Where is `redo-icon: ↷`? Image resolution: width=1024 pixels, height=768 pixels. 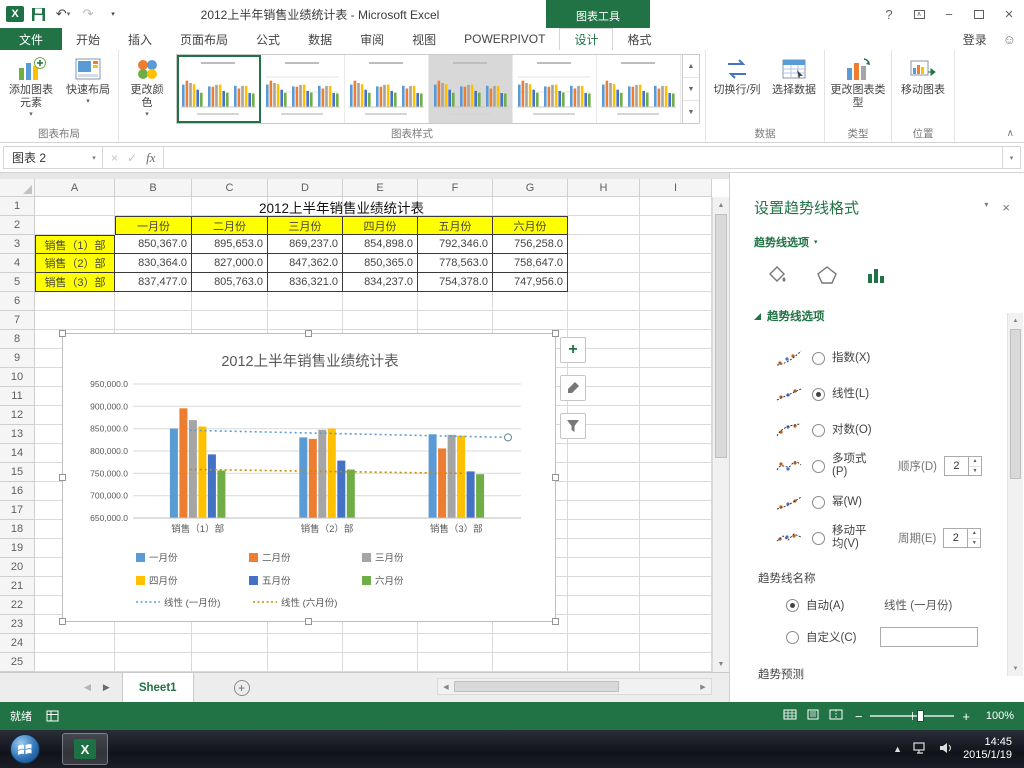
redo-icon: ↷ is located at coordinates (88, 14).